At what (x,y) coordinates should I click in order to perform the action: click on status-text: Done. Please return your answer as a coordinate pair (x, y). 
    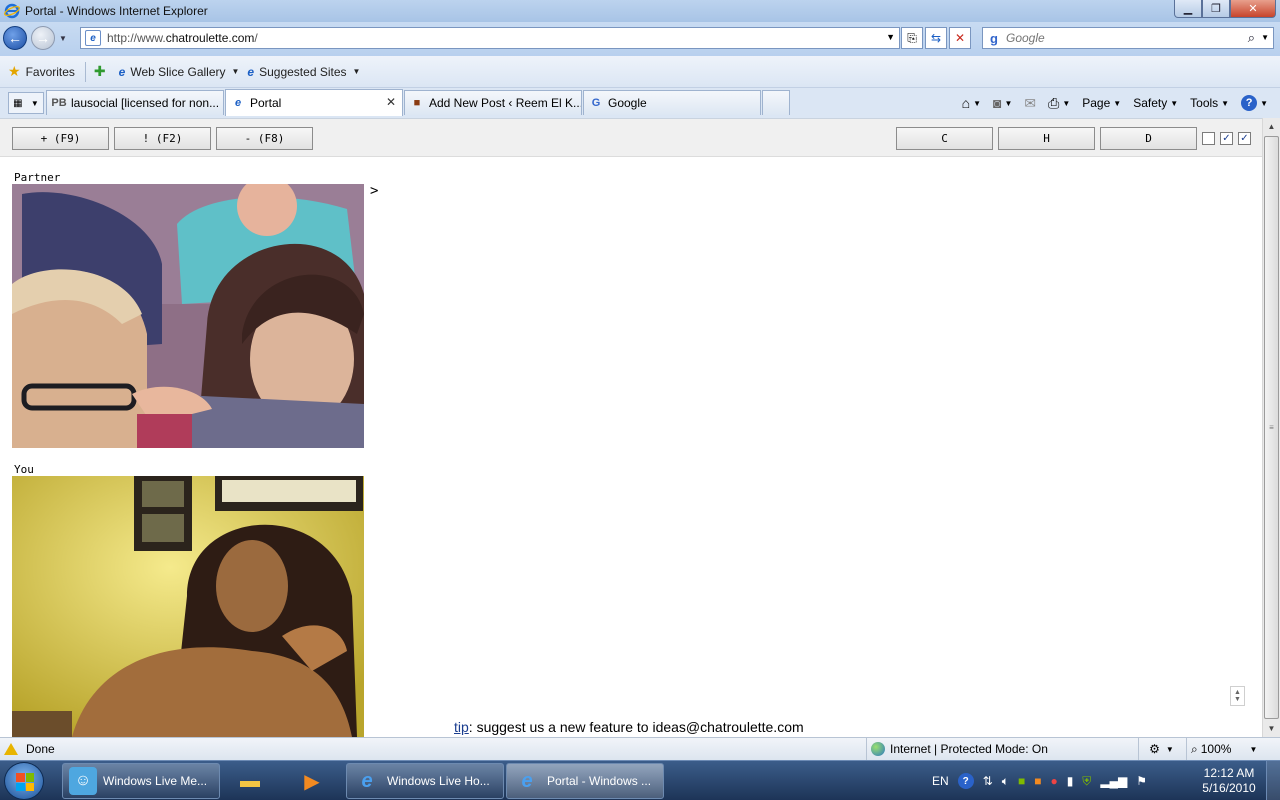
    Looking at the image, I should click on (40, 749).